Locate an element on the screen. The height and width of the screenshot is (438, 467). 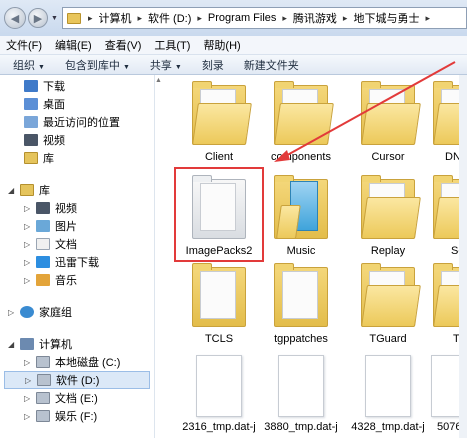
file-icon is located at coordinates (301, 386).